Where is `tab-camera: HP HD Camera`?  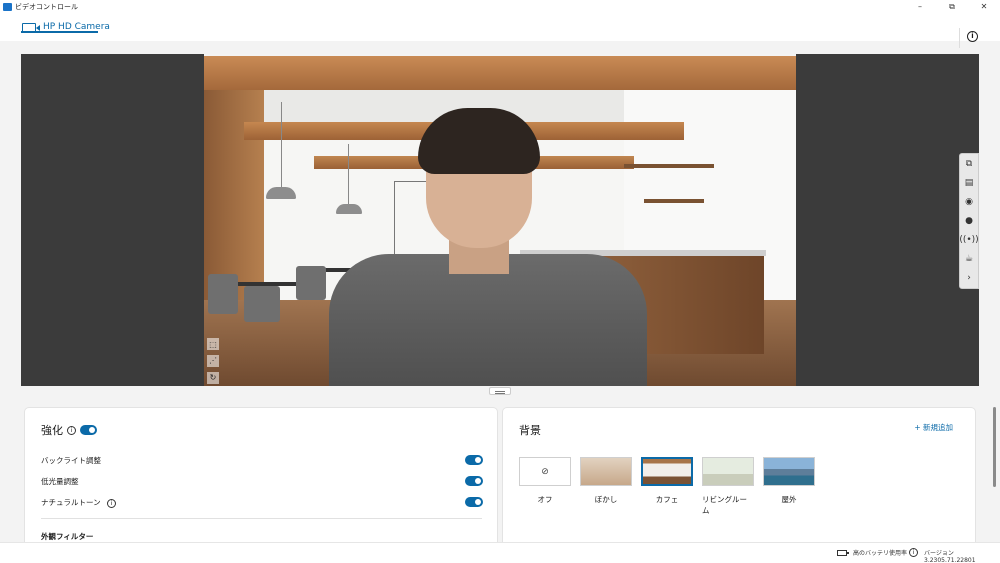
tab-camera: HP HD Camera is located at coordinates (66, 27).